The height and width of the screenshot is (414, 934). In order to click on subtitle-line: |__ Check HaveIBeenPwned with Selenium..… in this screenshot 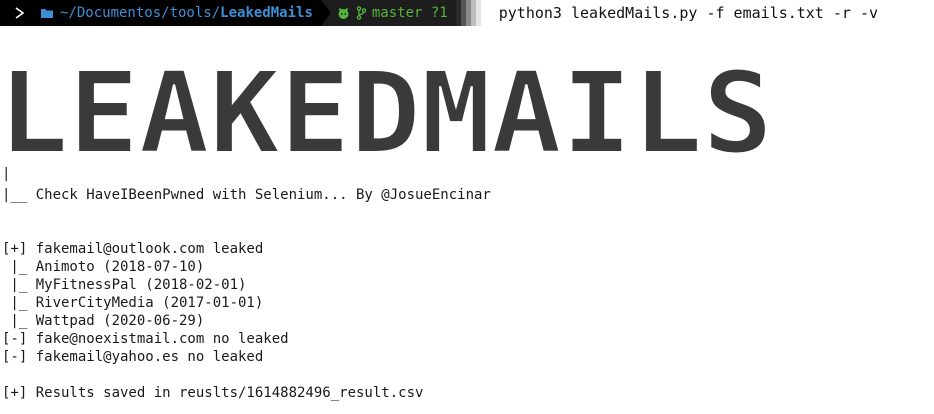, I will do `click(246, 195)`.